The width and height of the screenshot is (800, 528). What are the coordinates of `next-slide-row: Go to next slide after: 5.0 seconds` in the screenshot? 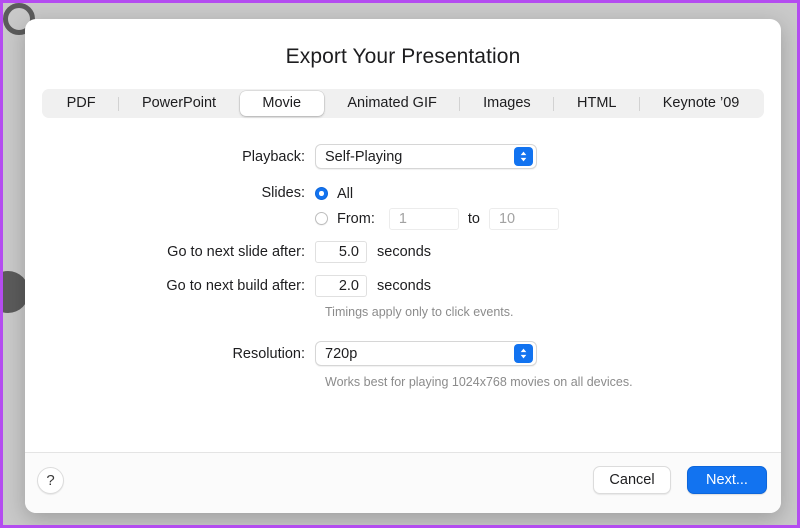 It's located at (403, 252).